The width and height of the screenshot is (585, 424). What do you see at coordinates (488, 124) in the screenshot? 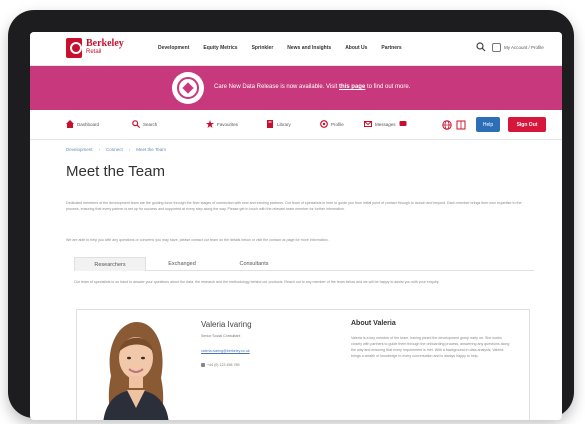
I see `help-button: Help` at bounding box center [488, 124].